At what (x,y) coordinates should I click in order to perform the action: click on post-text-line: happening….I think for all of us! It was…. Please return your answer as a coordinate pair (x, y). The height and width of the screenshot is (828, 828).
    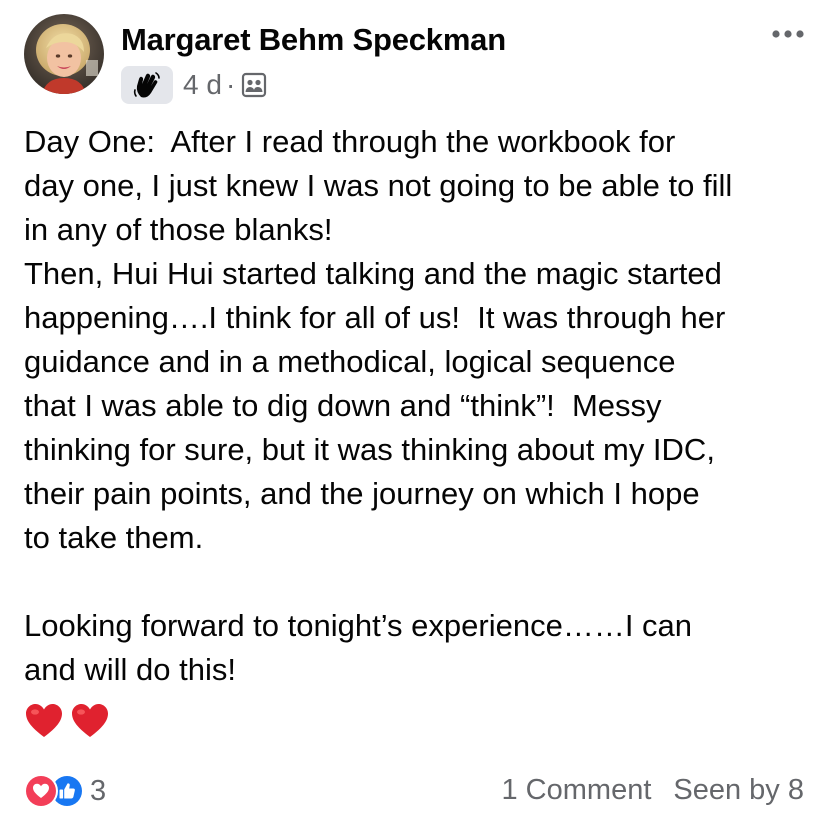
    Looking at the image, I should click on (375, 317).